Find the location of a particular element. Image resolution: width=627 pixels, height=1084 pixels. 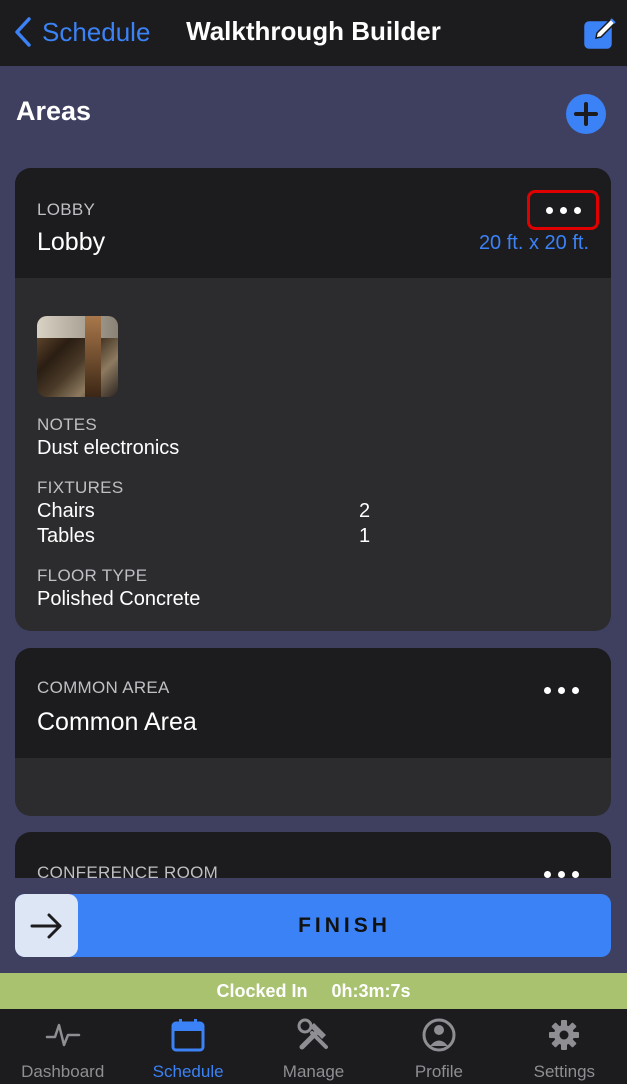

tab-schedule: Schedule is located at coordinates (187, 1046).